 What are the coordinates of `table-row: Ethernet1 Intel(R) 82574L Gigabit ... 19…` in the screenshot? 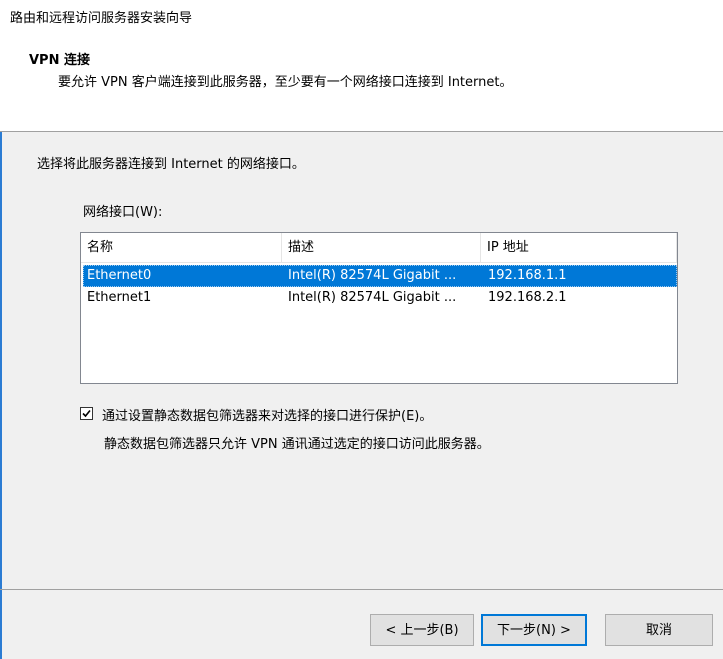 It's located at (380, 298).